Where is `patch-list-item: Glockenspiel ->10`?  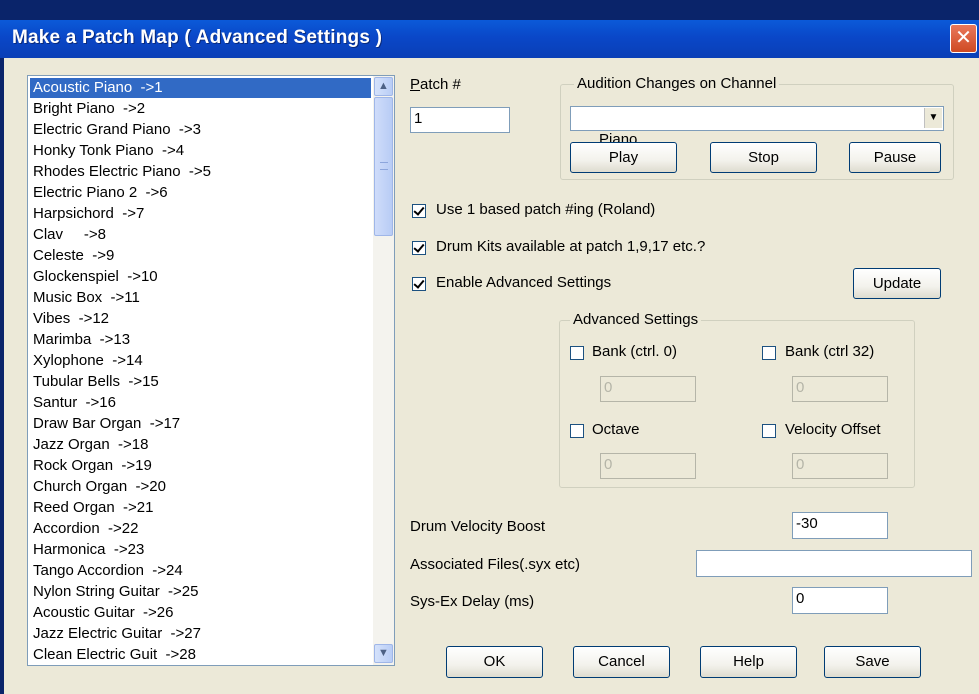
patch-list-item: Glockenspiel ->10 is located at coordinates (200, 277).